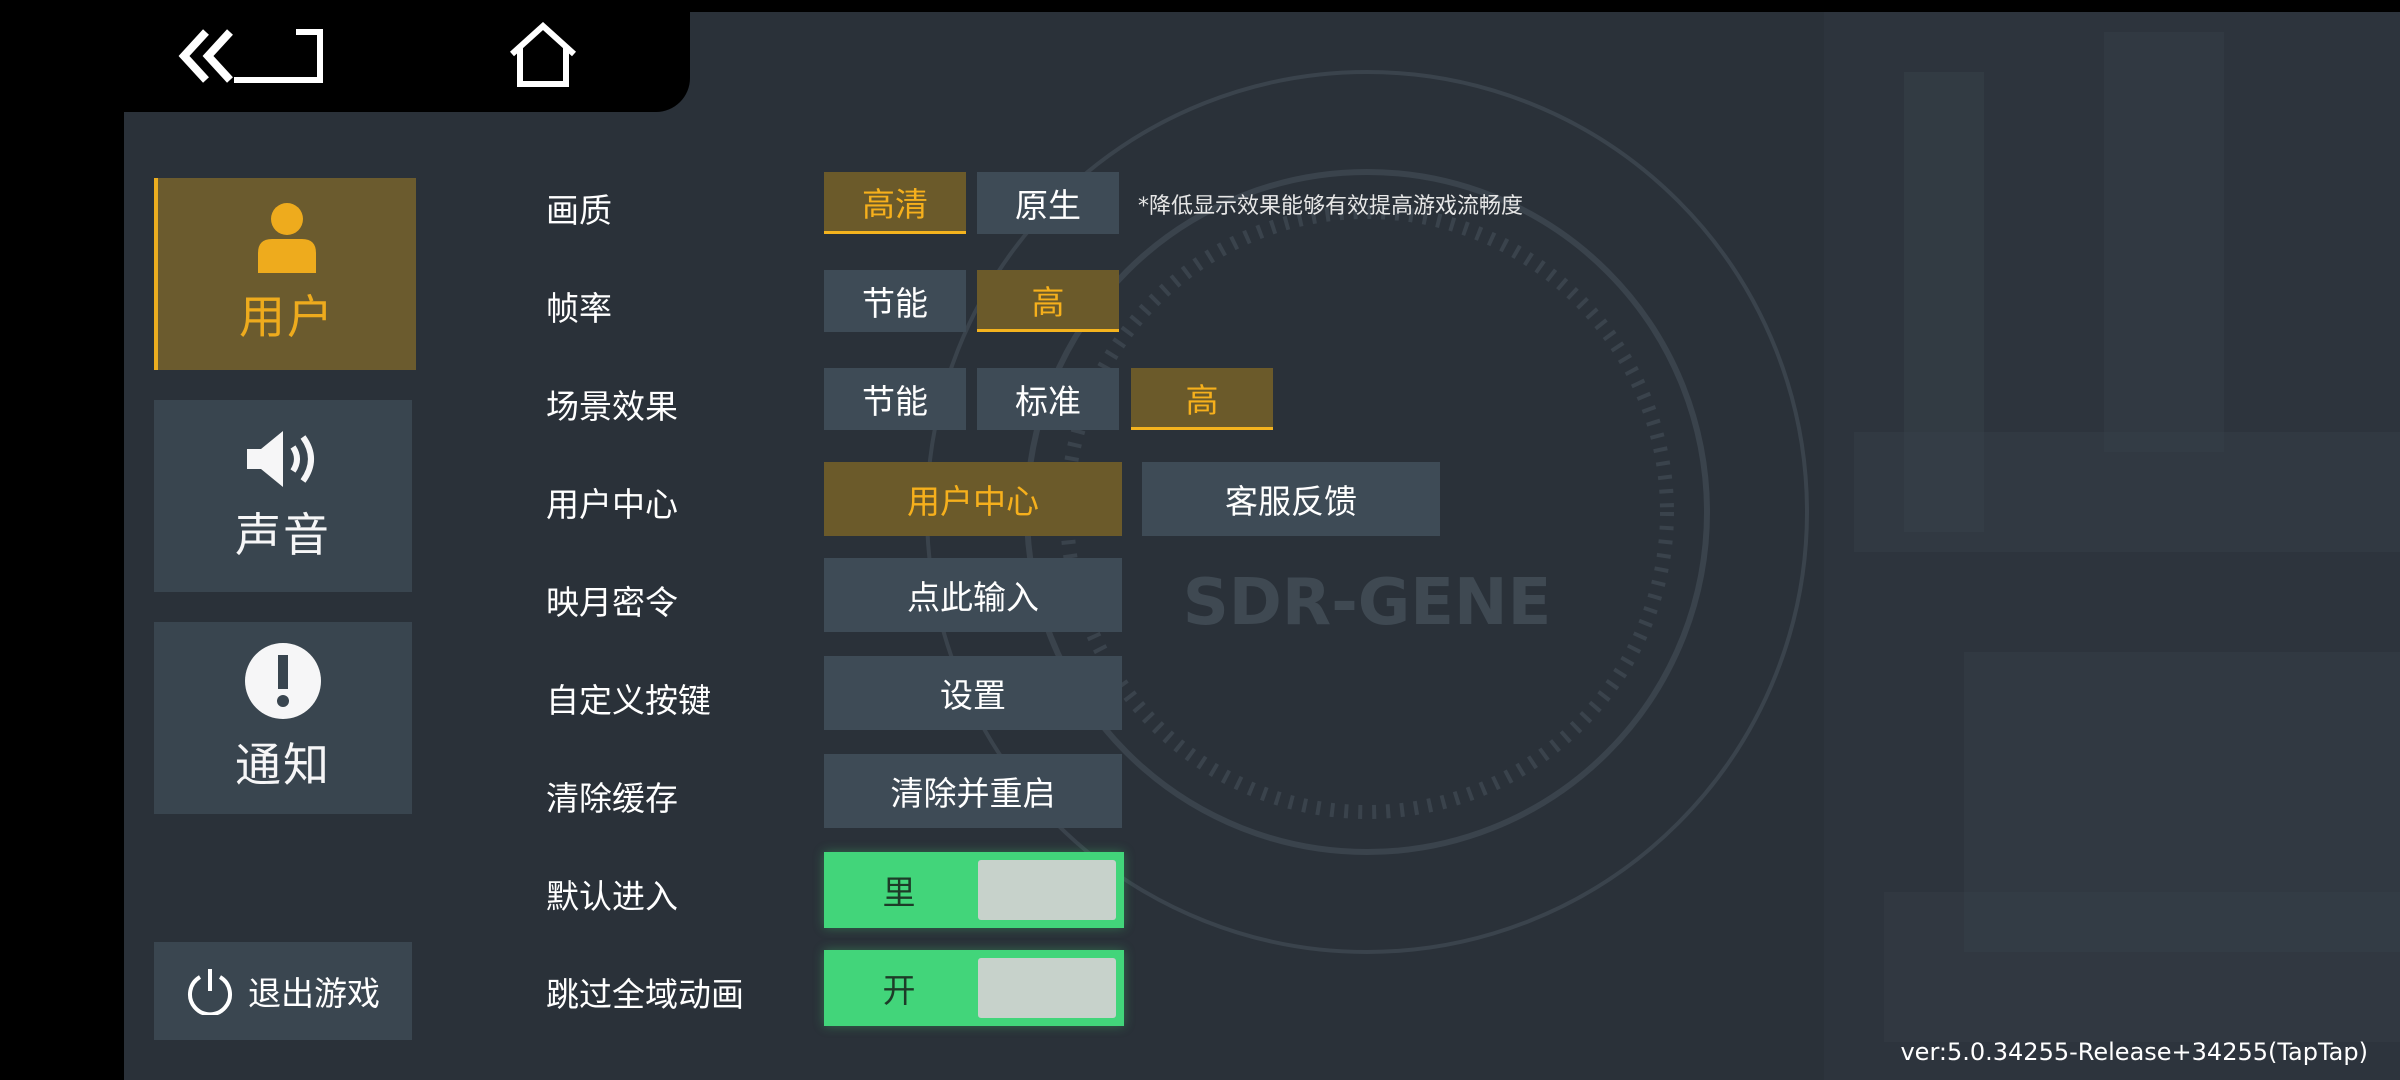 The height and width of the screenshot is (1080, 2400). Describe the element at coordinates (210, 992) in the screenshot. I see `power-icon` at that location.